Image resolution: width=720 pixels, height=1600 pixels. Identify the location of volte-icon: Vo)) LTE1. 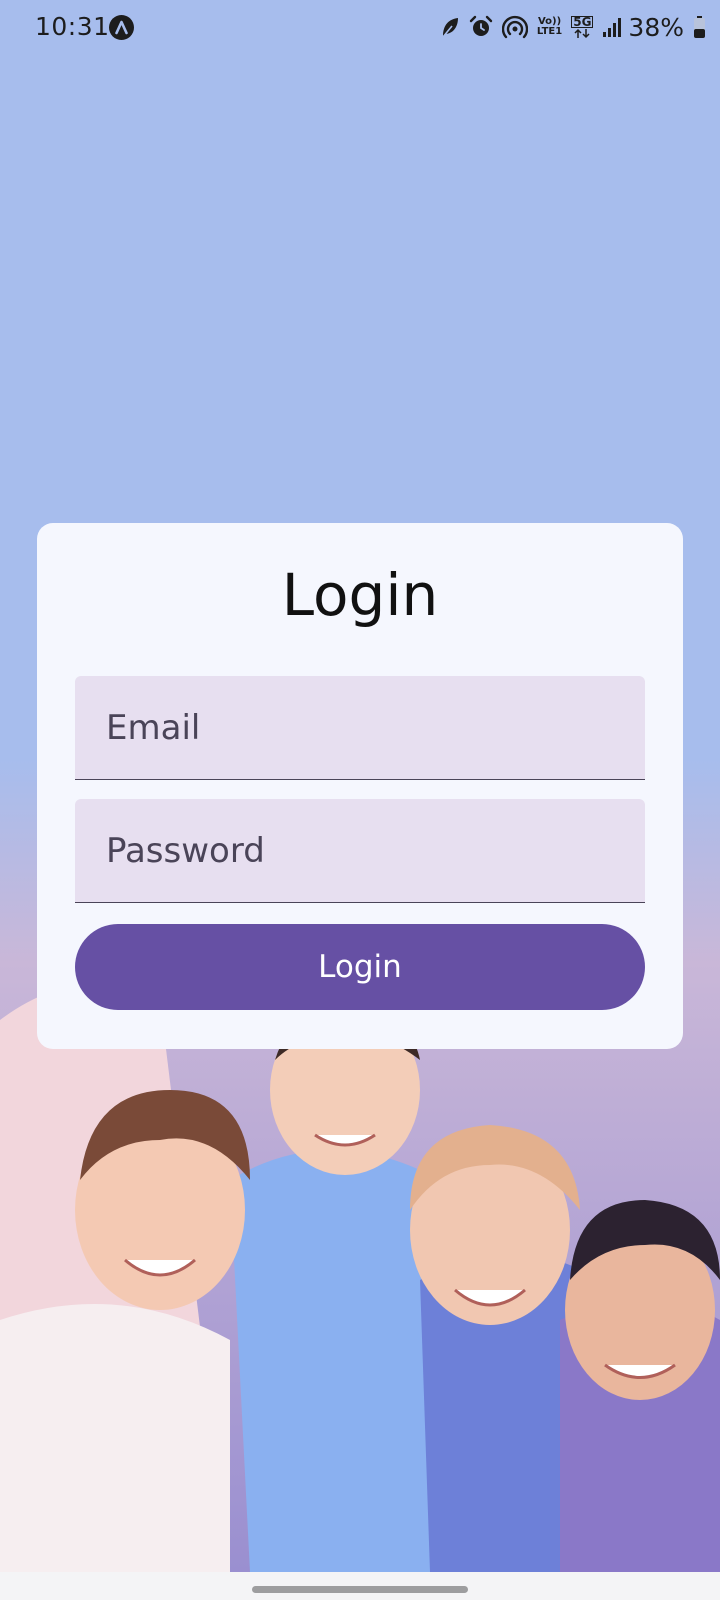
(549, 27).